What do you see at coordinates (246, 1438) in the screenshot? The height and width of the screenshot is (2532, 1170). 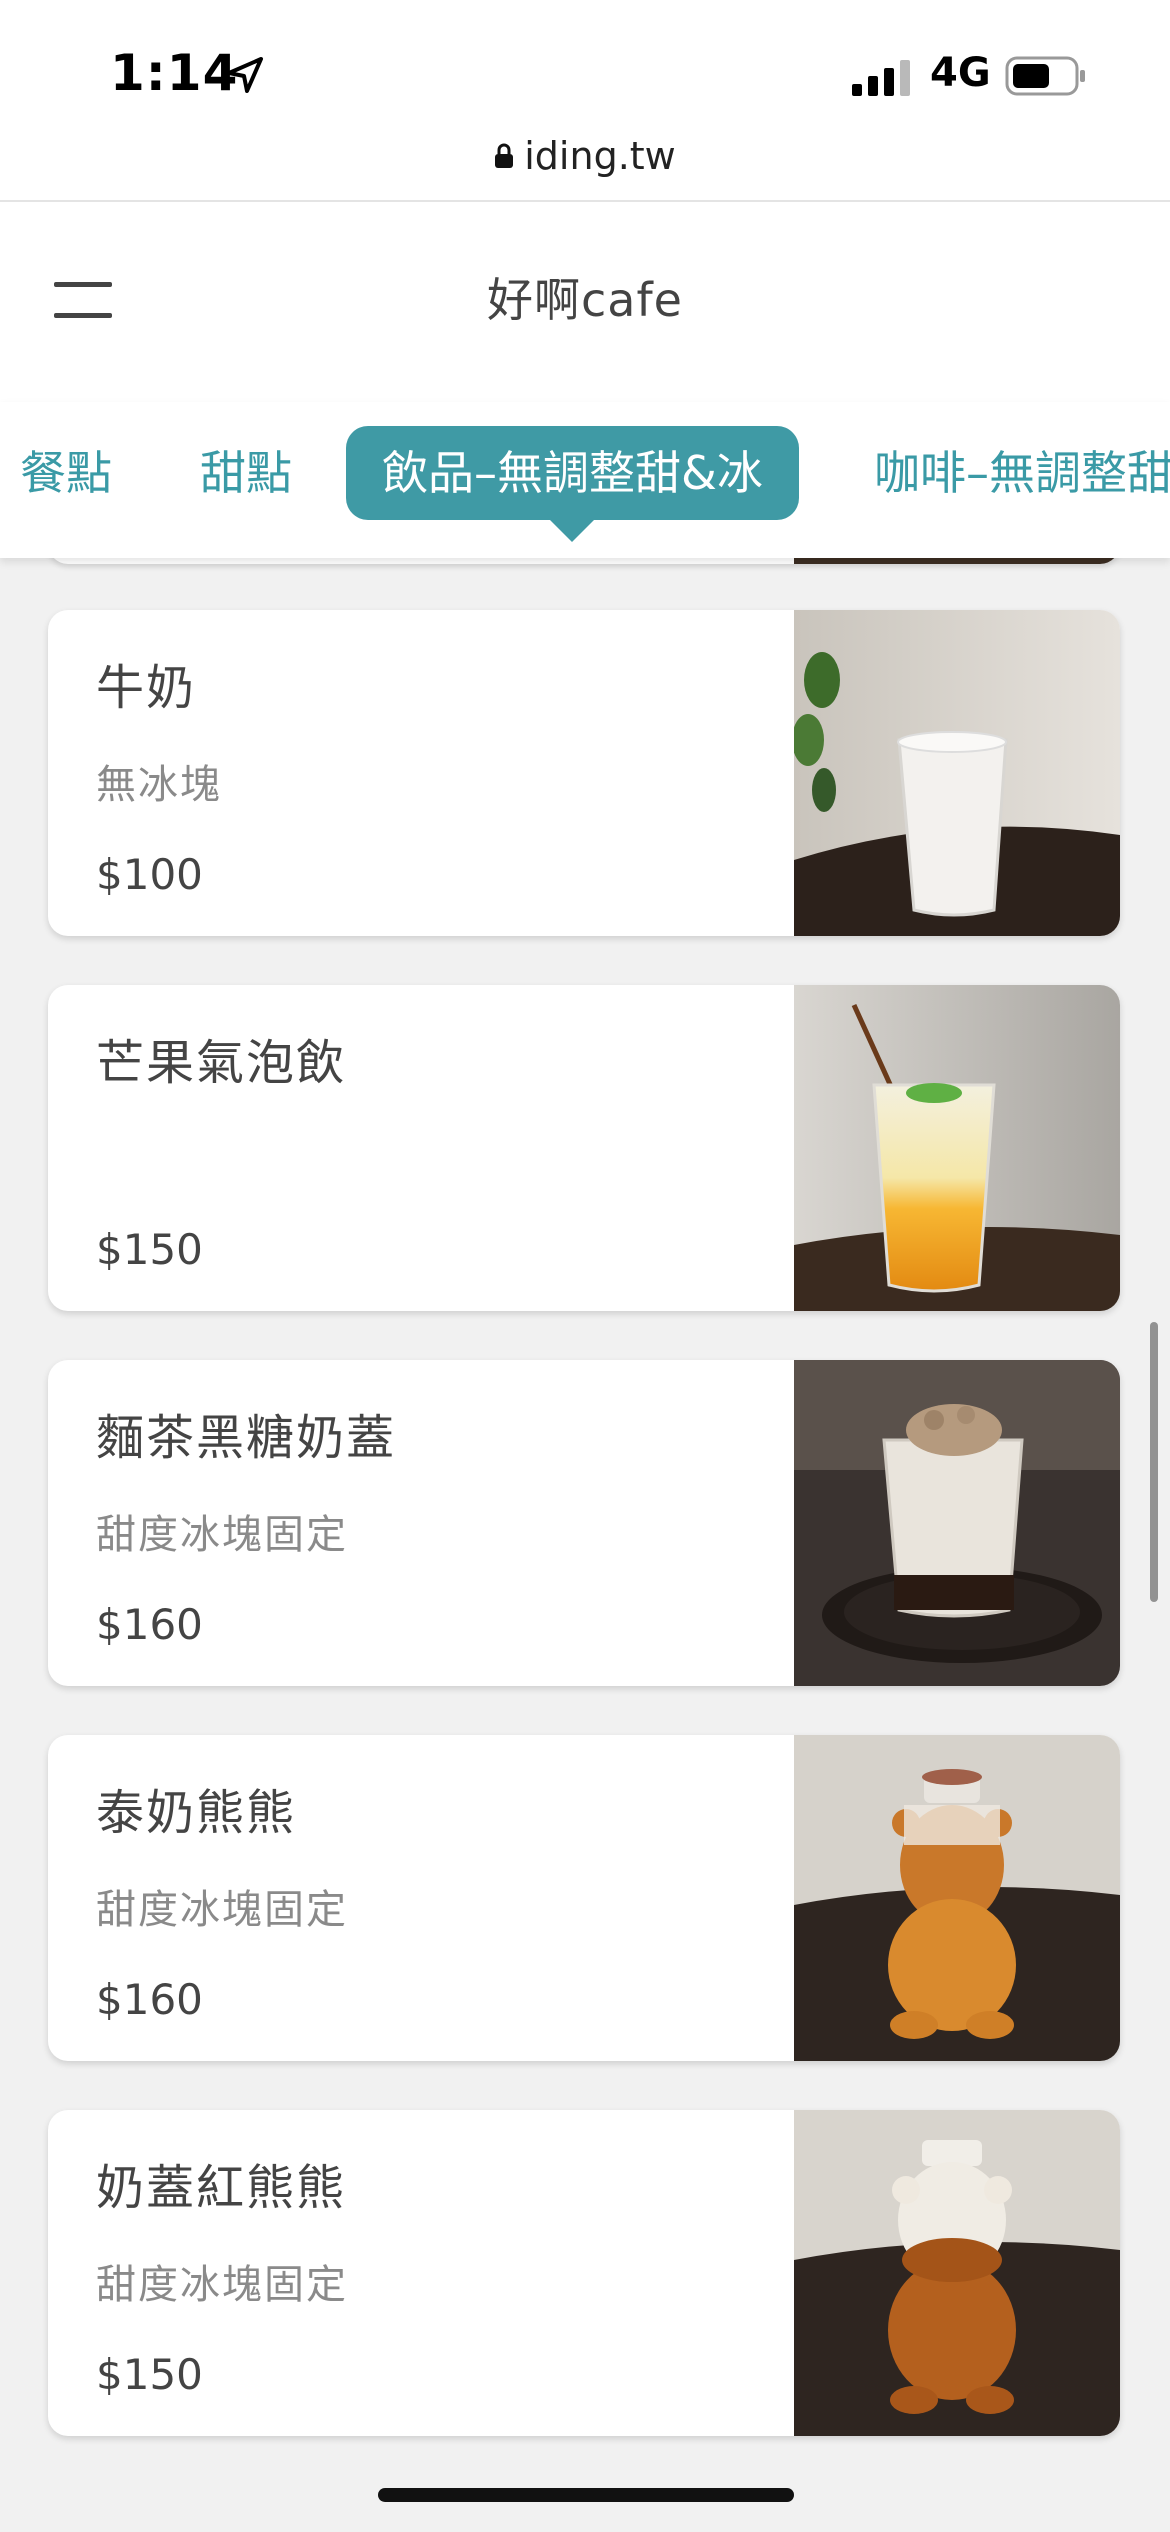 I see `item-name: 麵茶黑糖奶蓋` at bounding box center [246, 1438].